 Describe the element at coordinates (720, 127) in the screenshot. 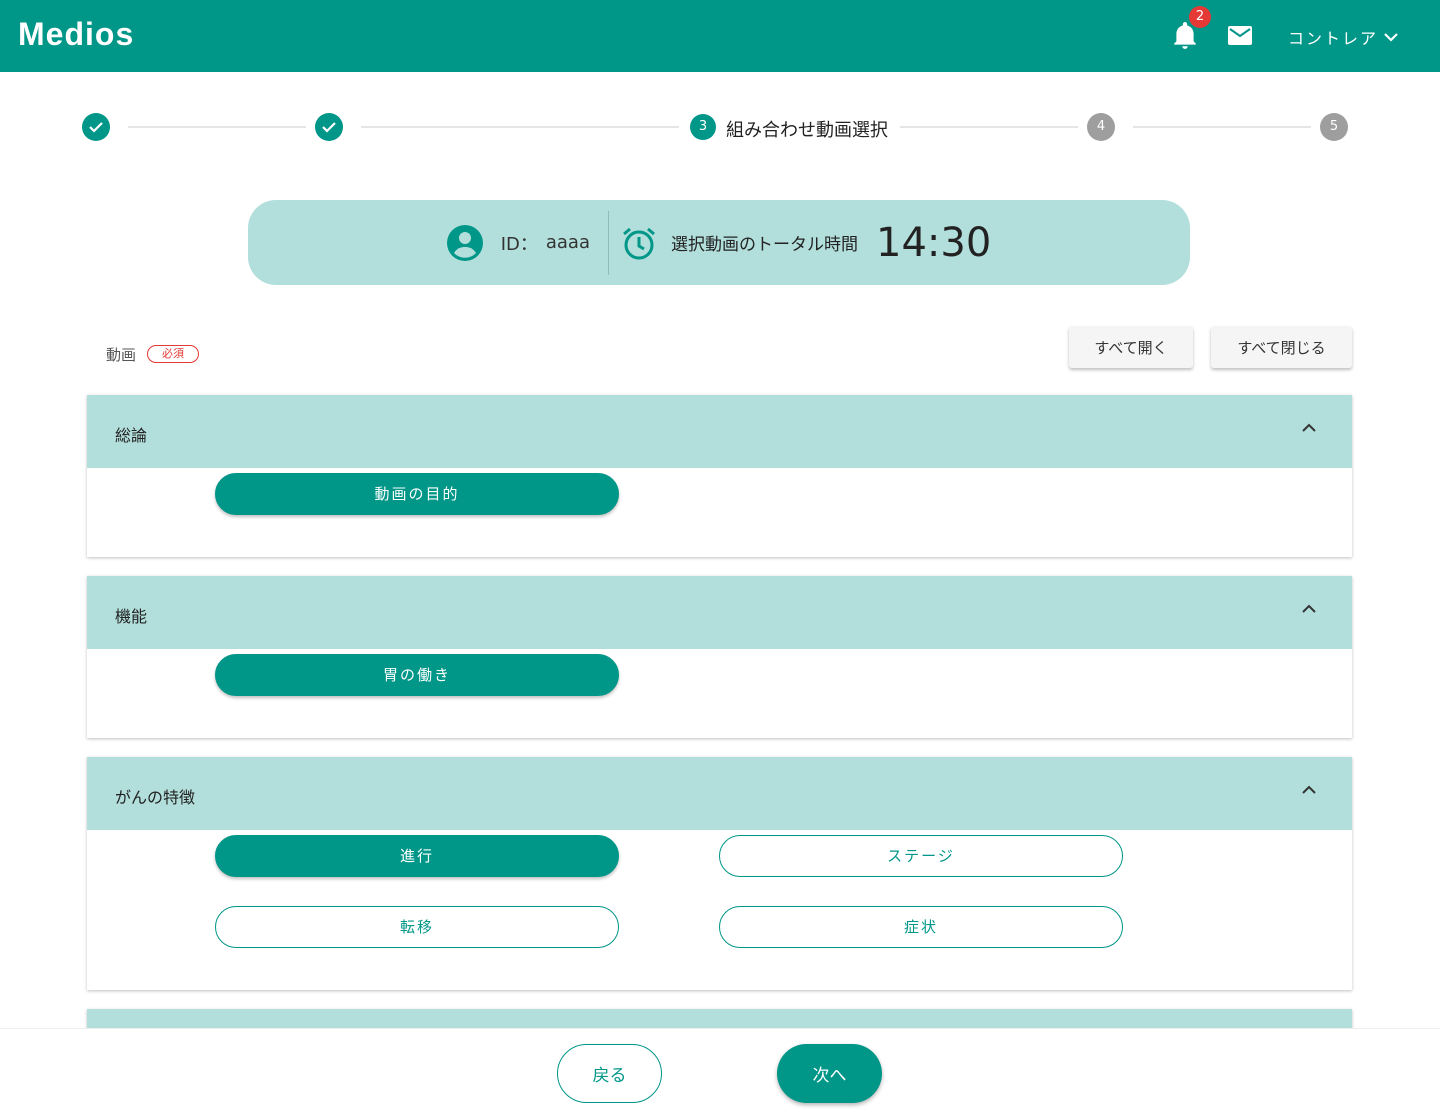

I see `stepper: 3 組み合わせ動画選択 4 5` at that location.